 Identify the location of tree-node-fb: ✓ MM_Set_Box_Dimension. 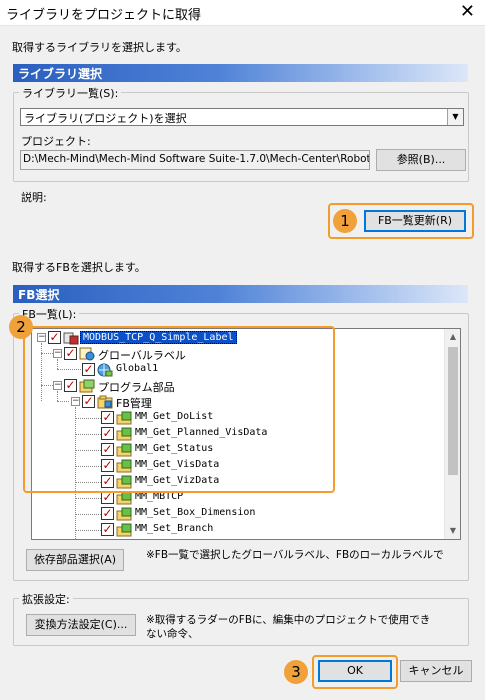
(238, 514).